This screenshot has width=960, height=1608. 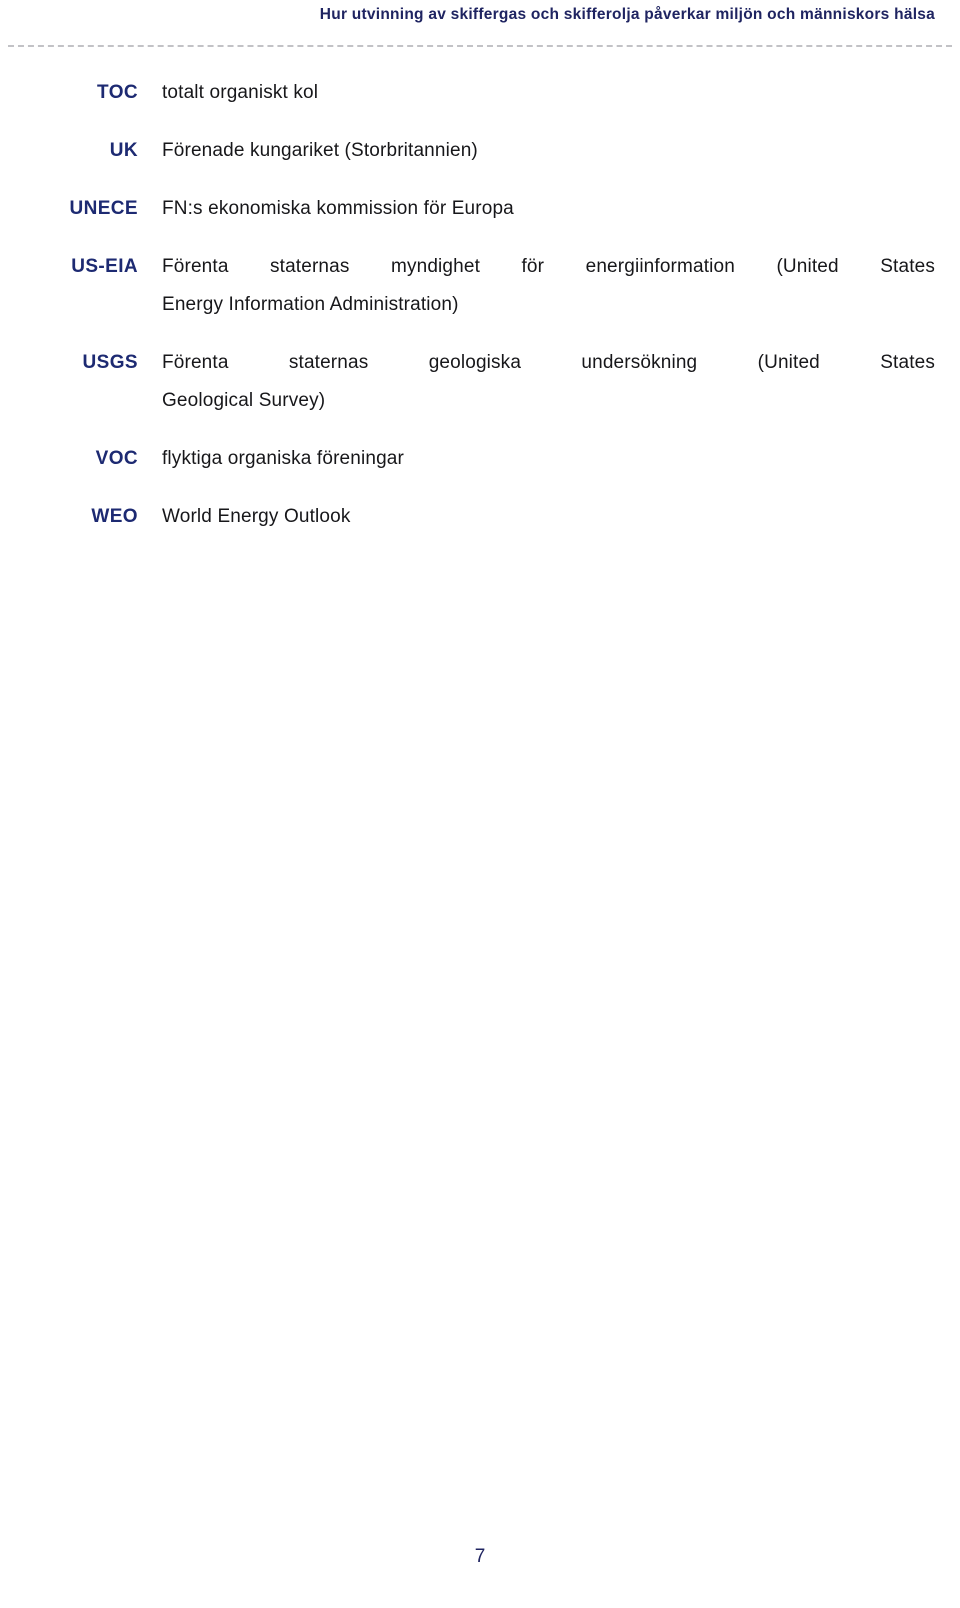 What do you see at coordinates (240, 92) in the screenshot?
I see `glossary-definition: totalt organiskt kol` at bounding box center [240, 92].